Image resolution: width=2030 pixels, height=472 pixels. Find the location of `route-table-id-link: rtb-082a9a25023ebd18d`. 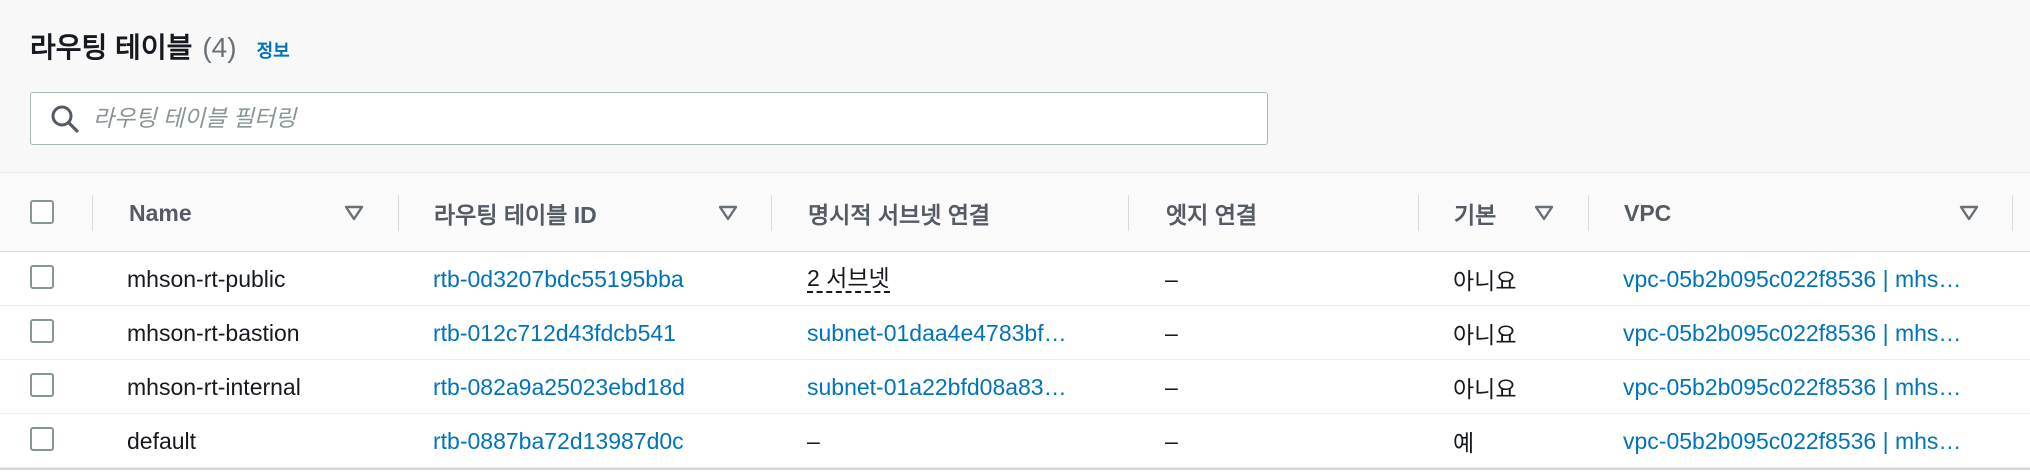

route-table-id-link: rtb-082a9a25023ebd18d is located at coordinates (598, 387).